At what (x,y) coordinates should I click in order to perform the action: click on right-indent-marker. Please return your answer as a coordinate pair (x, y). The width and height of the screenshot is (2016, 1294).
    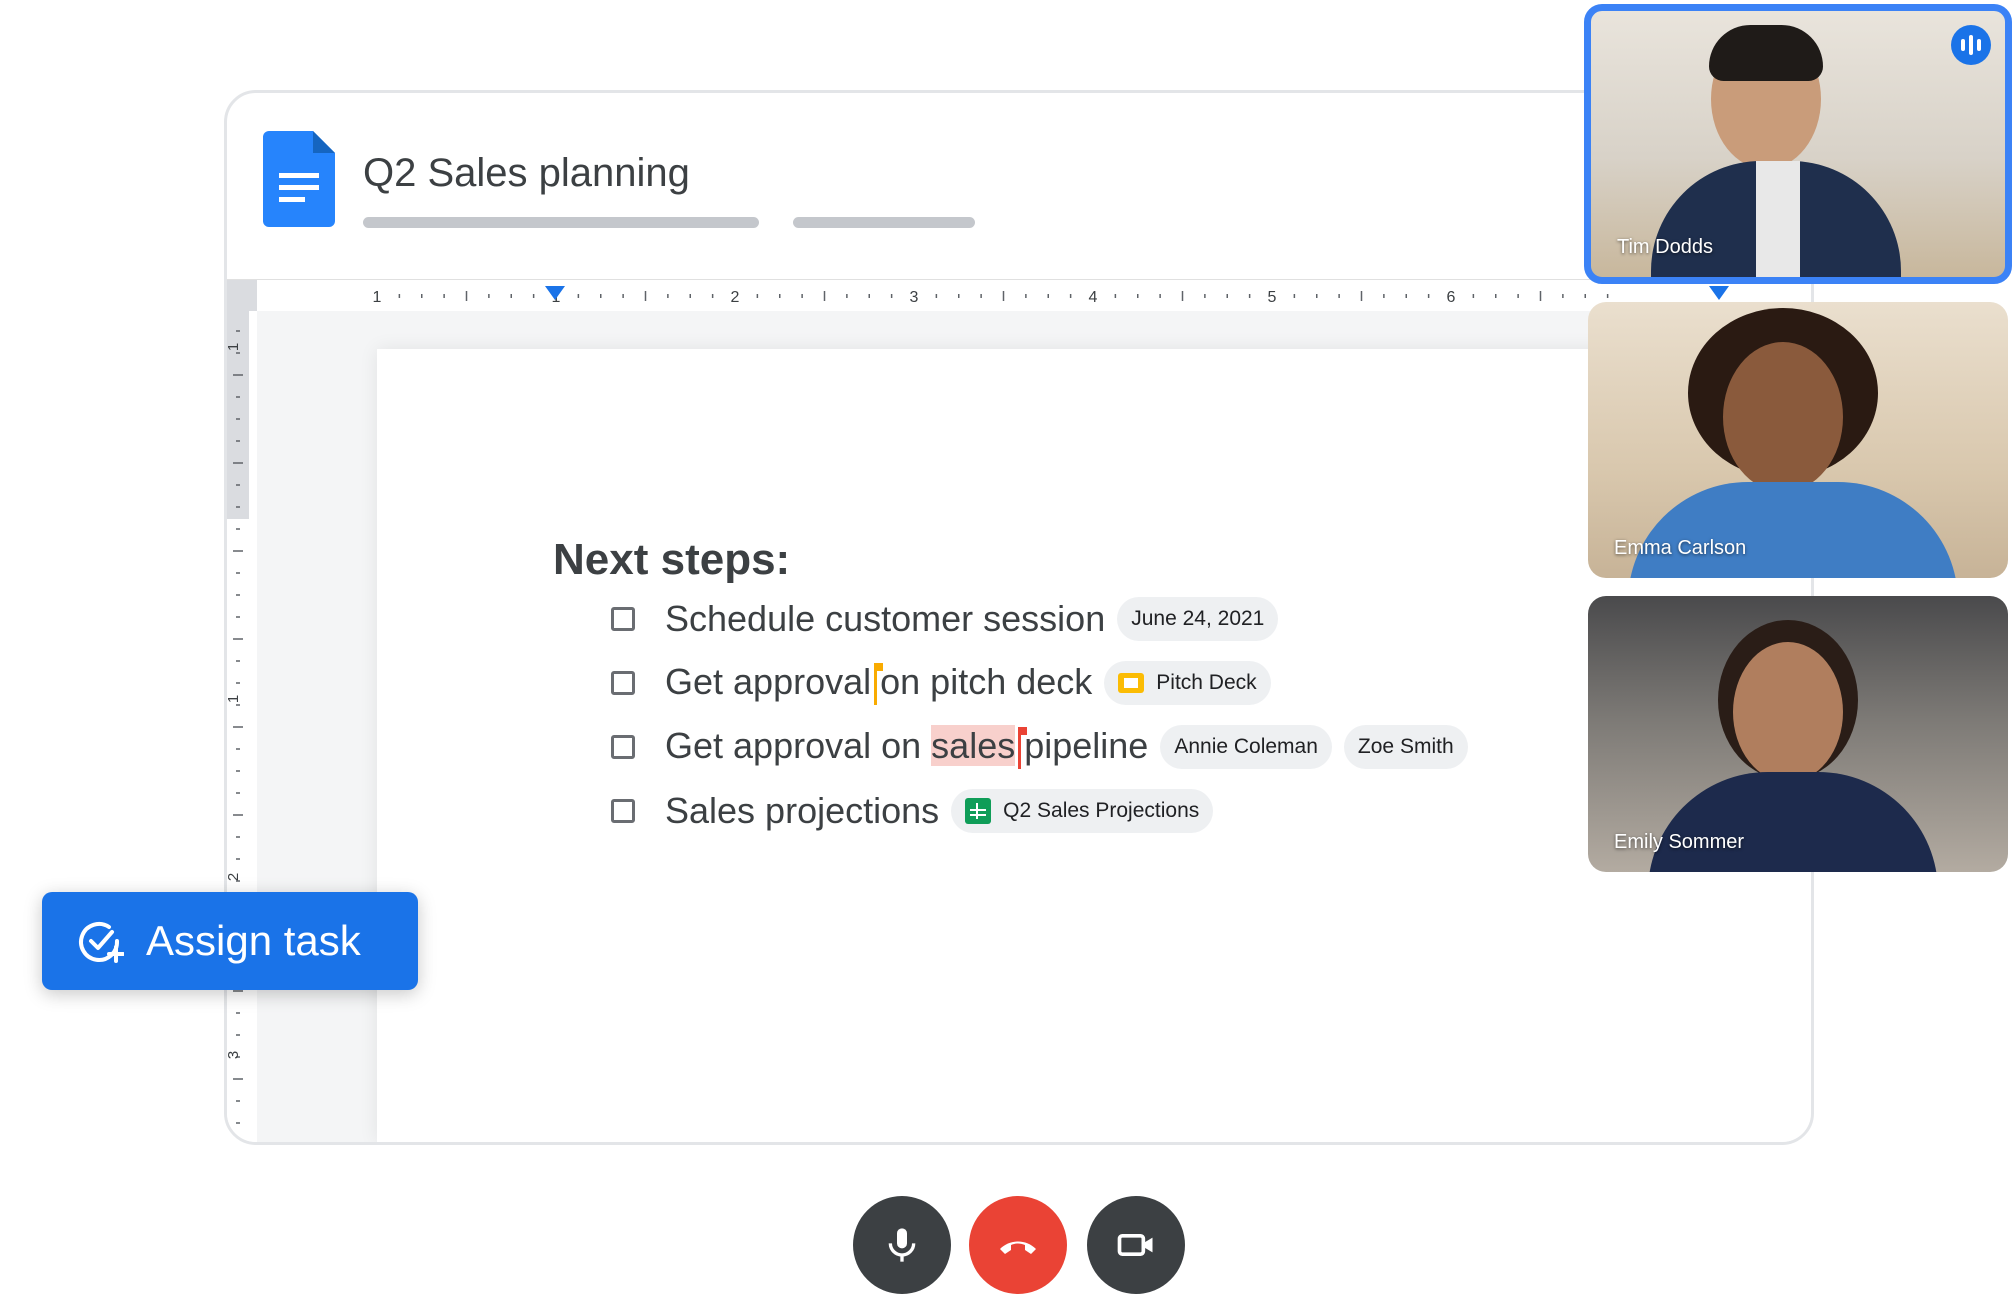
    Looking at the image, I should click on (1719, 293).